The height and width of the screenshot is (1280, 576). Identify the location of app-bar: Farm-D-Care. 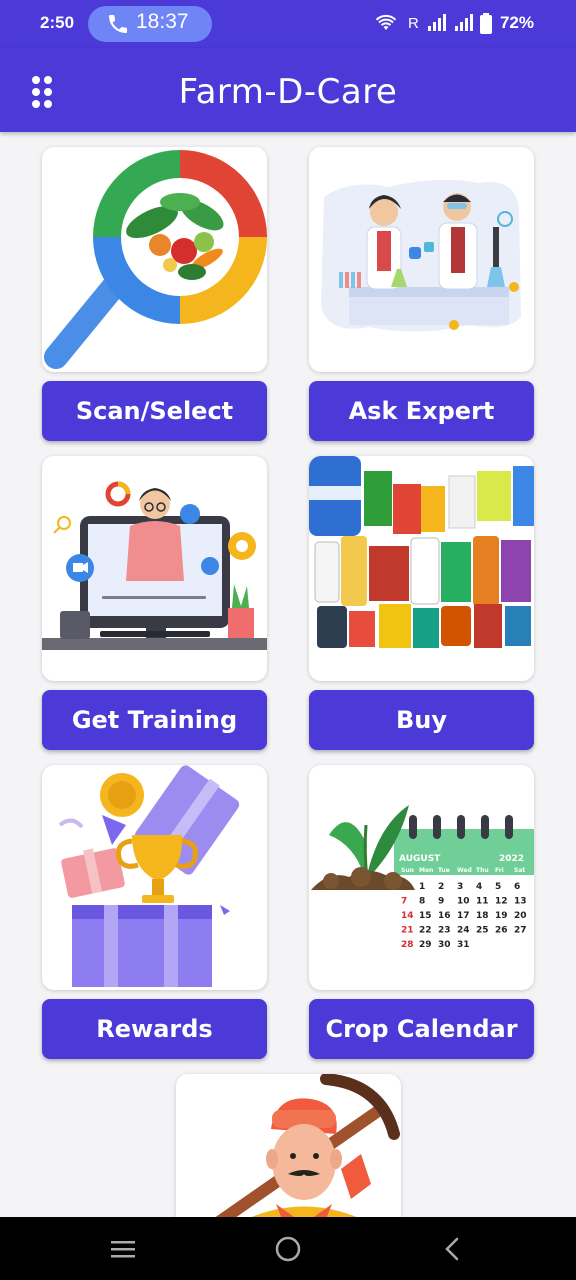
(288, 90).